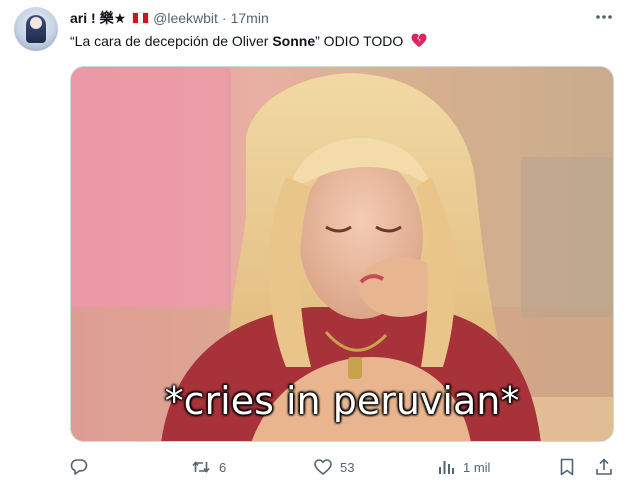 The height and width of the screenshot is (489, 640). I want to click on share-button, so click(604, 467).